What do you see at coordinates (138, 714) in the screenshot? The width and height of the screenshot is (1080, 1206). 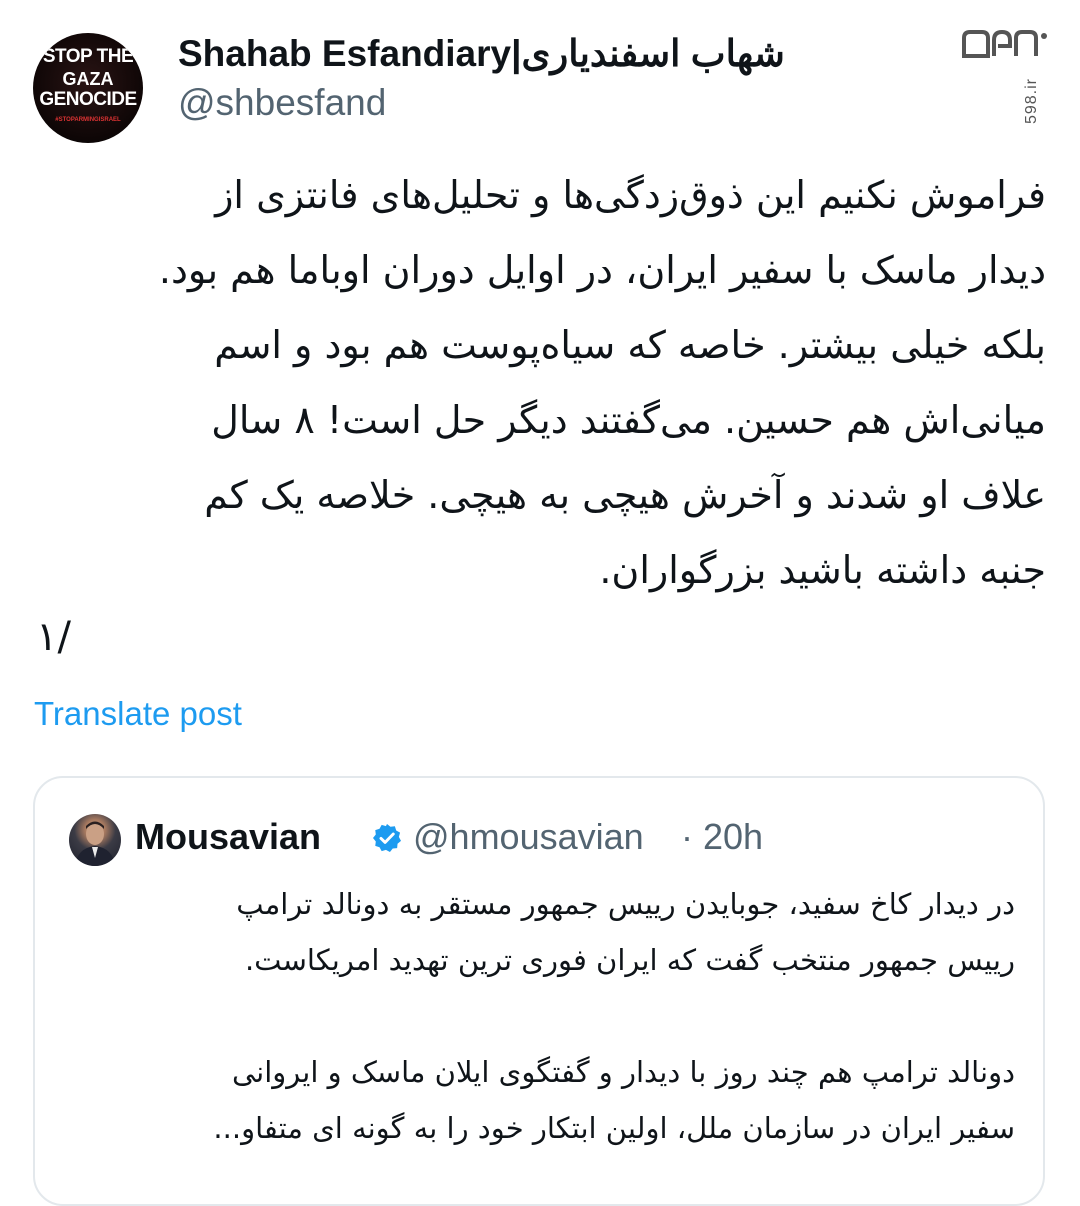 I see `translate-post-link: Translate post` at bounding box center [138, 714].